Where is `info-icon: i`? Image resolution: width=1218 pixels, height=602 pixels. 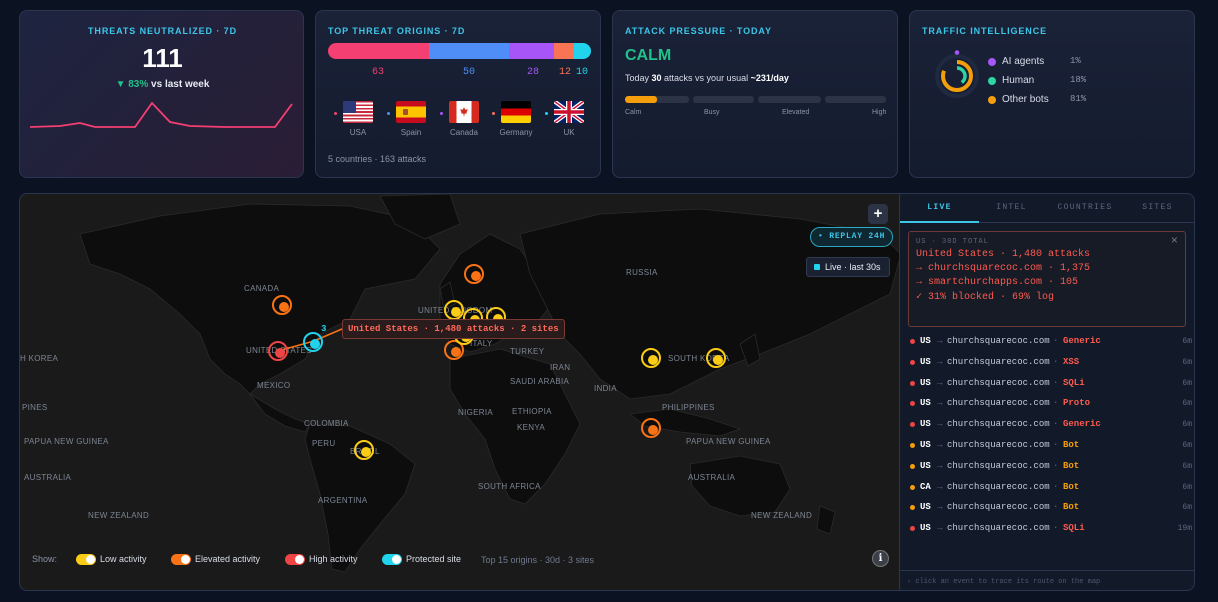 info-icon: i is located at coordinates (880, 558).